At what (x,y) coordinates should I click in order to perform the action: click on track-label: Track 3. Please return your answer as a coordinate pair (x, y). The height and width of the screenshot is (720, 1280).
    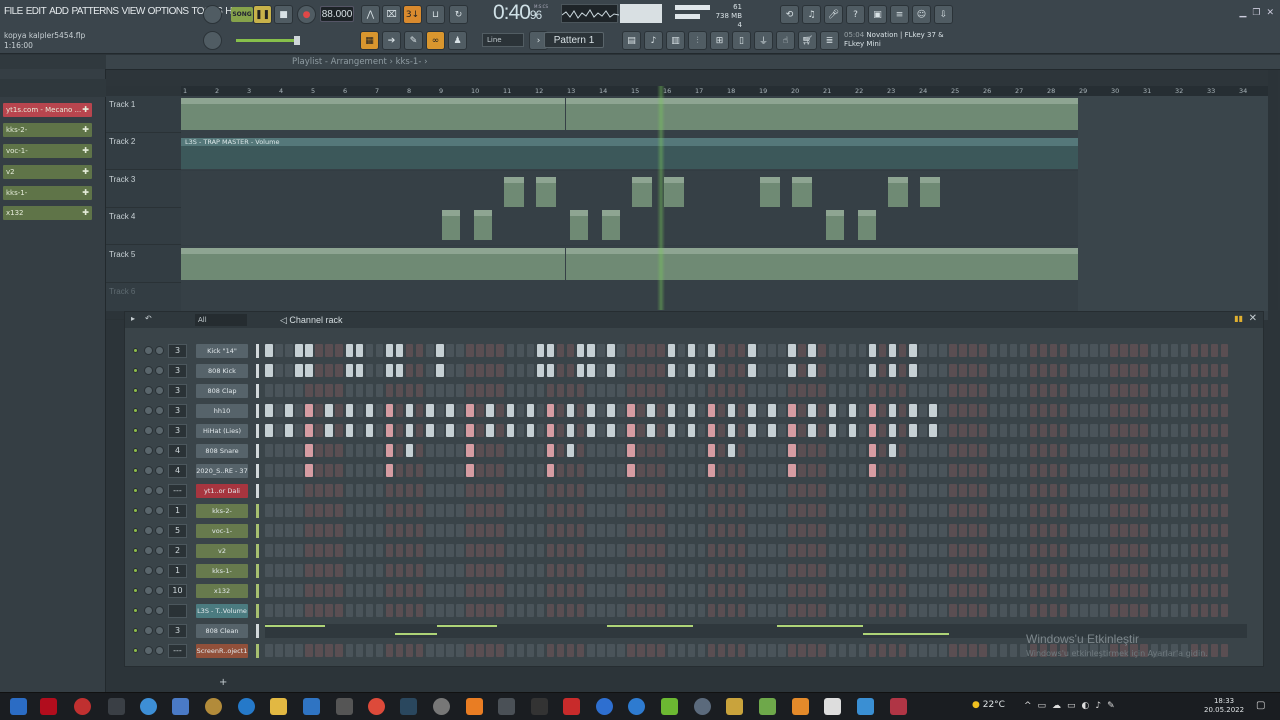
    Looking at the image, I should click on (122, 179).